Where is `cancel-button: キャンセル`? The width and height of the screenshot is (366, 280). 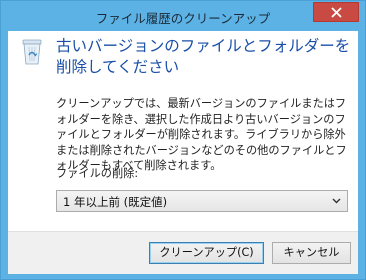
cancel-button: キャンセル is located at coordinates (311, 253).